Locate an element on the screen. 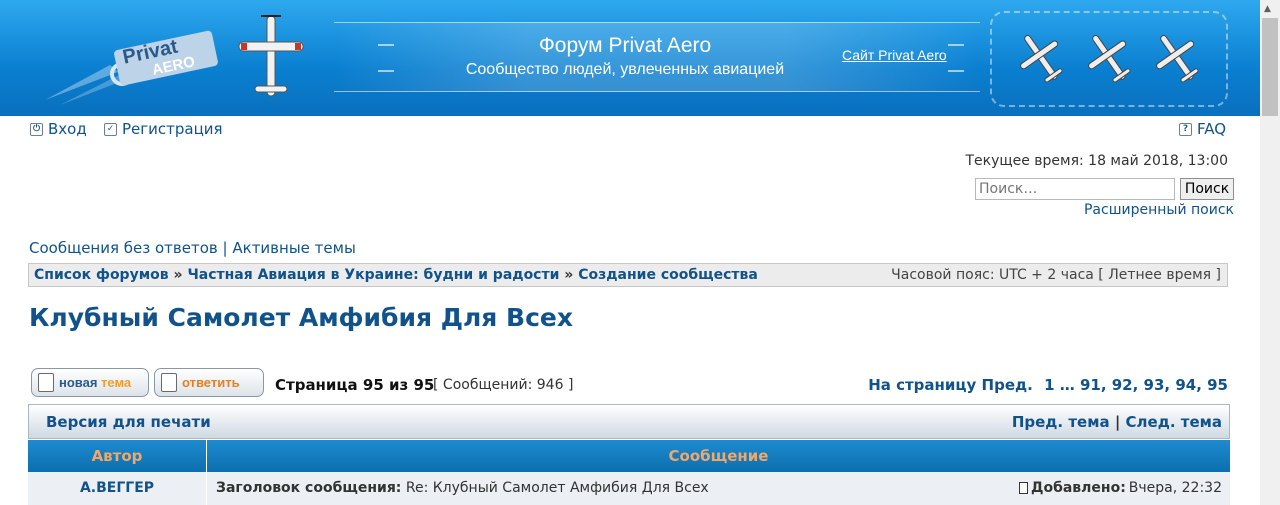 This screenshot has height=505, width=1280. search-input is located at coordinates (1075, 189).